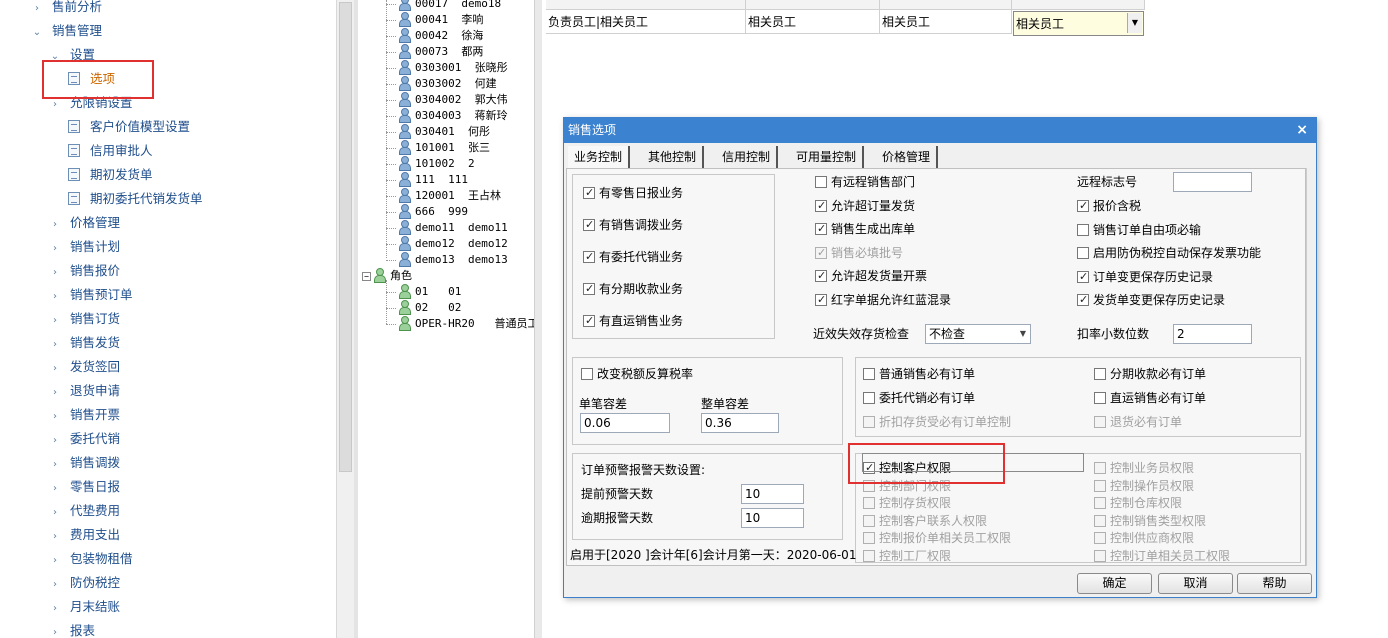 This screenshot has height=638, width=1388. Describe the element at coordinates (1109, 206) in the screenshot. I see `option-checkbox: 报价含税` at that location.